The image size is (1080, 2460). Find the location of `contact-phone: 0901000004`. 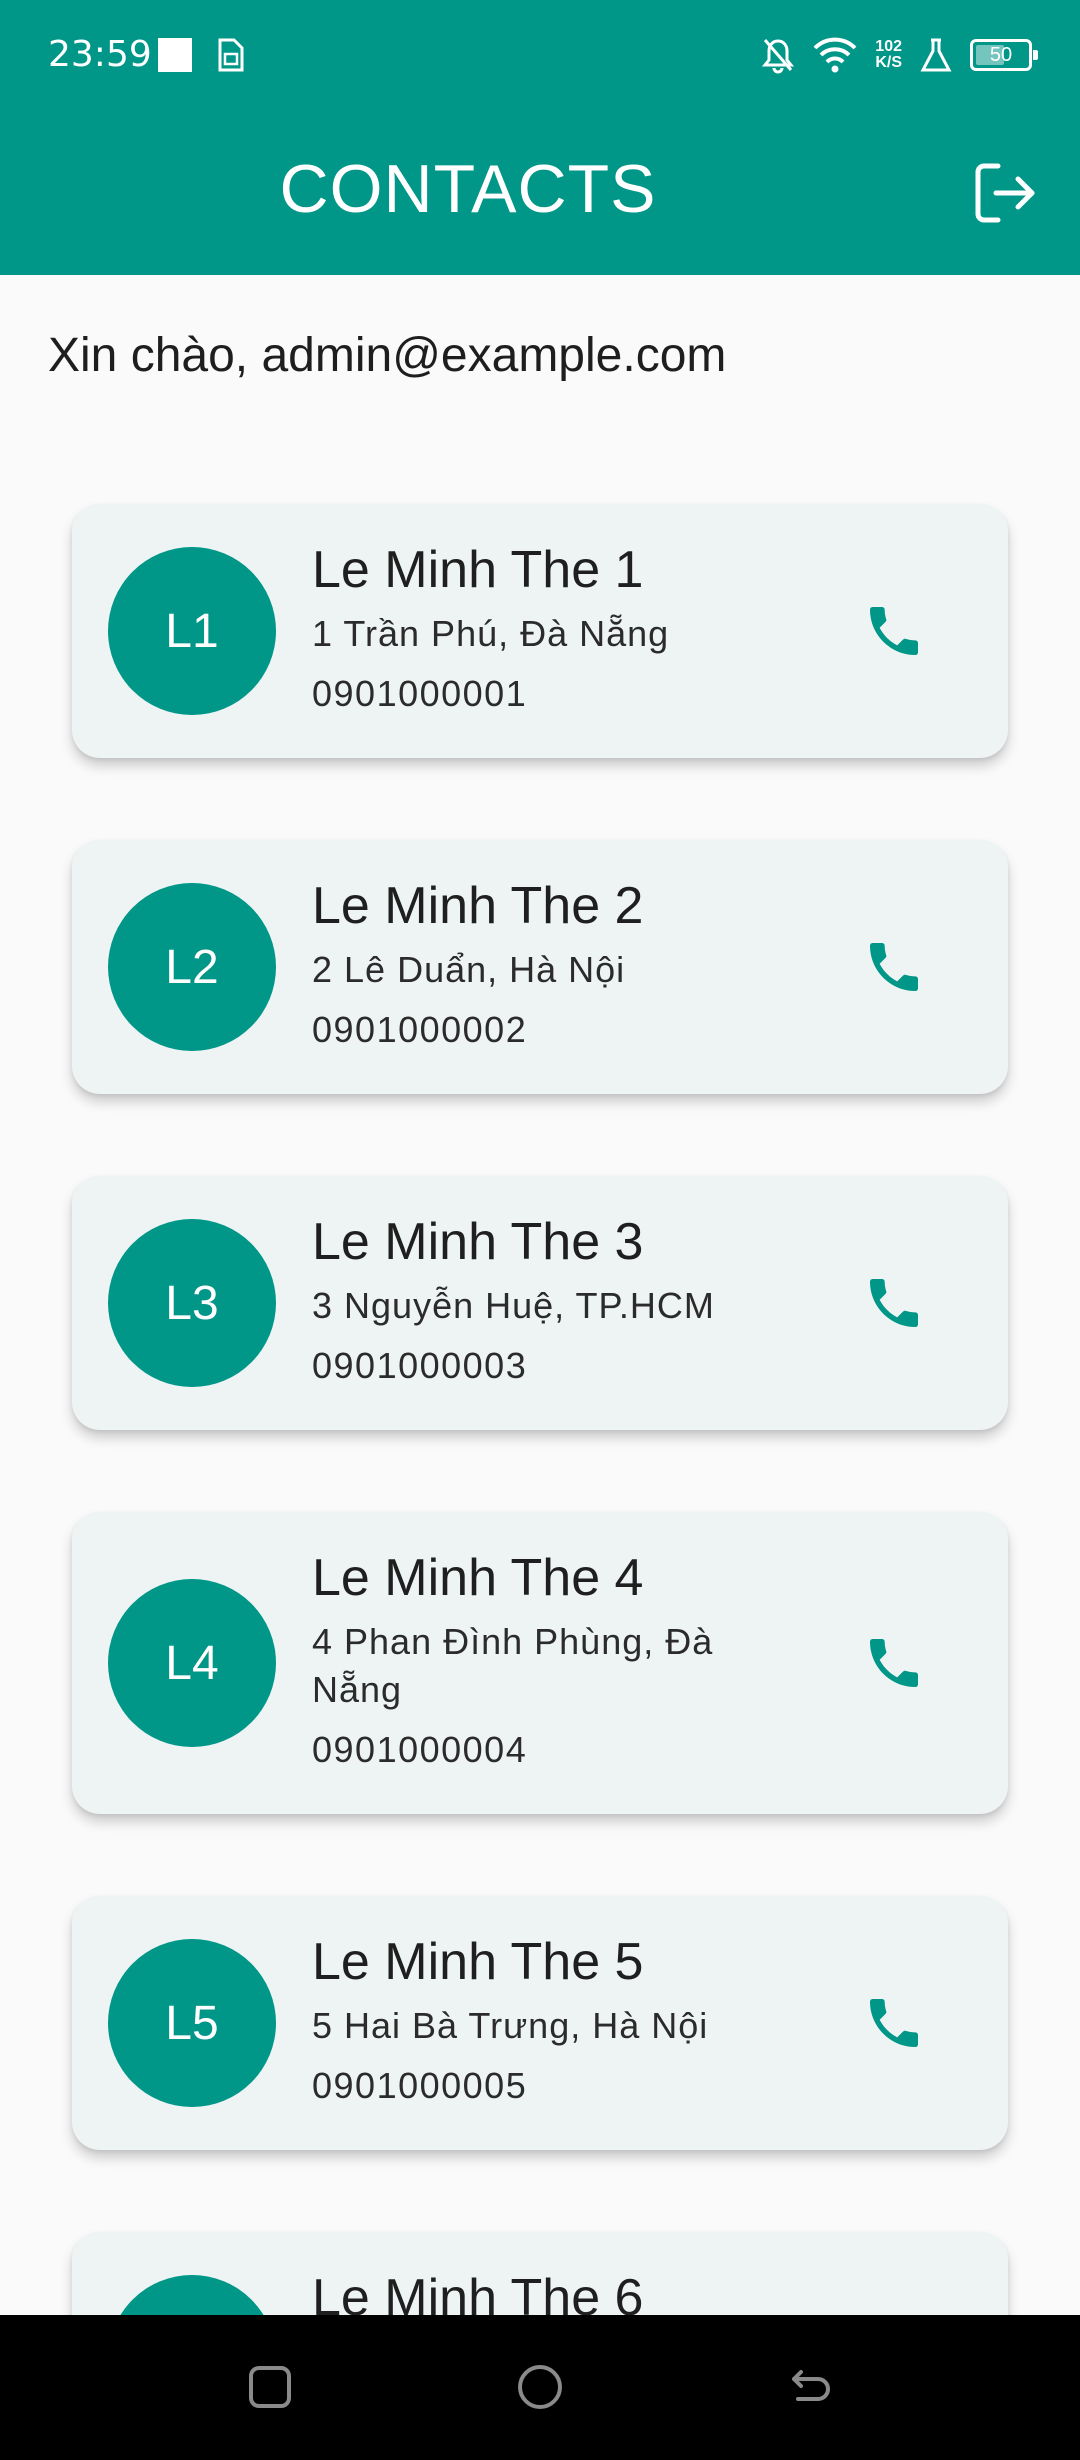

contact-phone: 0901000004 is located at coordinates (420, 1749).